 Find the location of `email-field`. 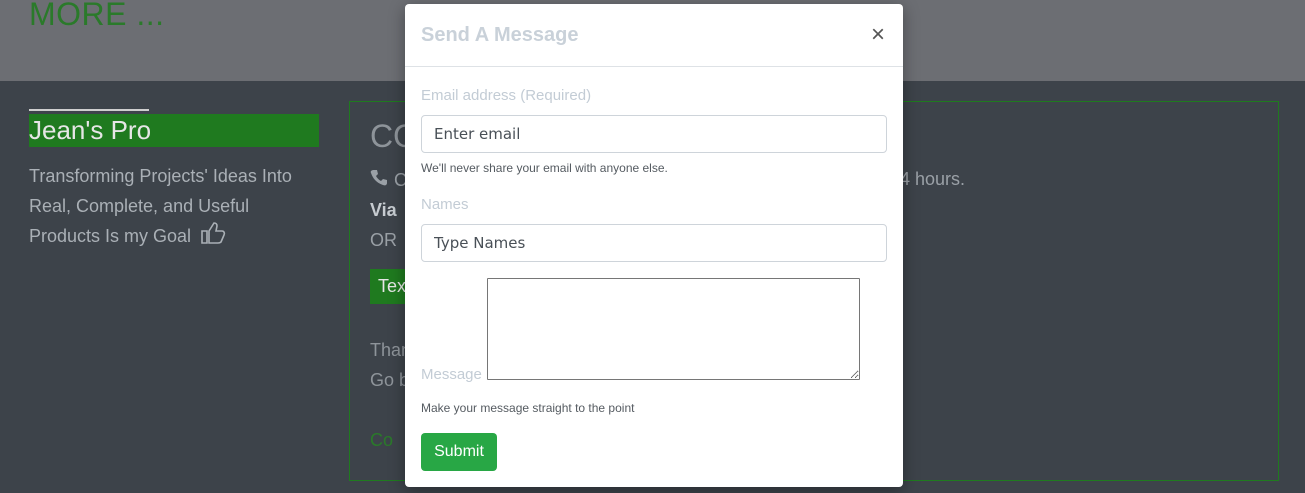

email-field is located at coordinates (654, 134).